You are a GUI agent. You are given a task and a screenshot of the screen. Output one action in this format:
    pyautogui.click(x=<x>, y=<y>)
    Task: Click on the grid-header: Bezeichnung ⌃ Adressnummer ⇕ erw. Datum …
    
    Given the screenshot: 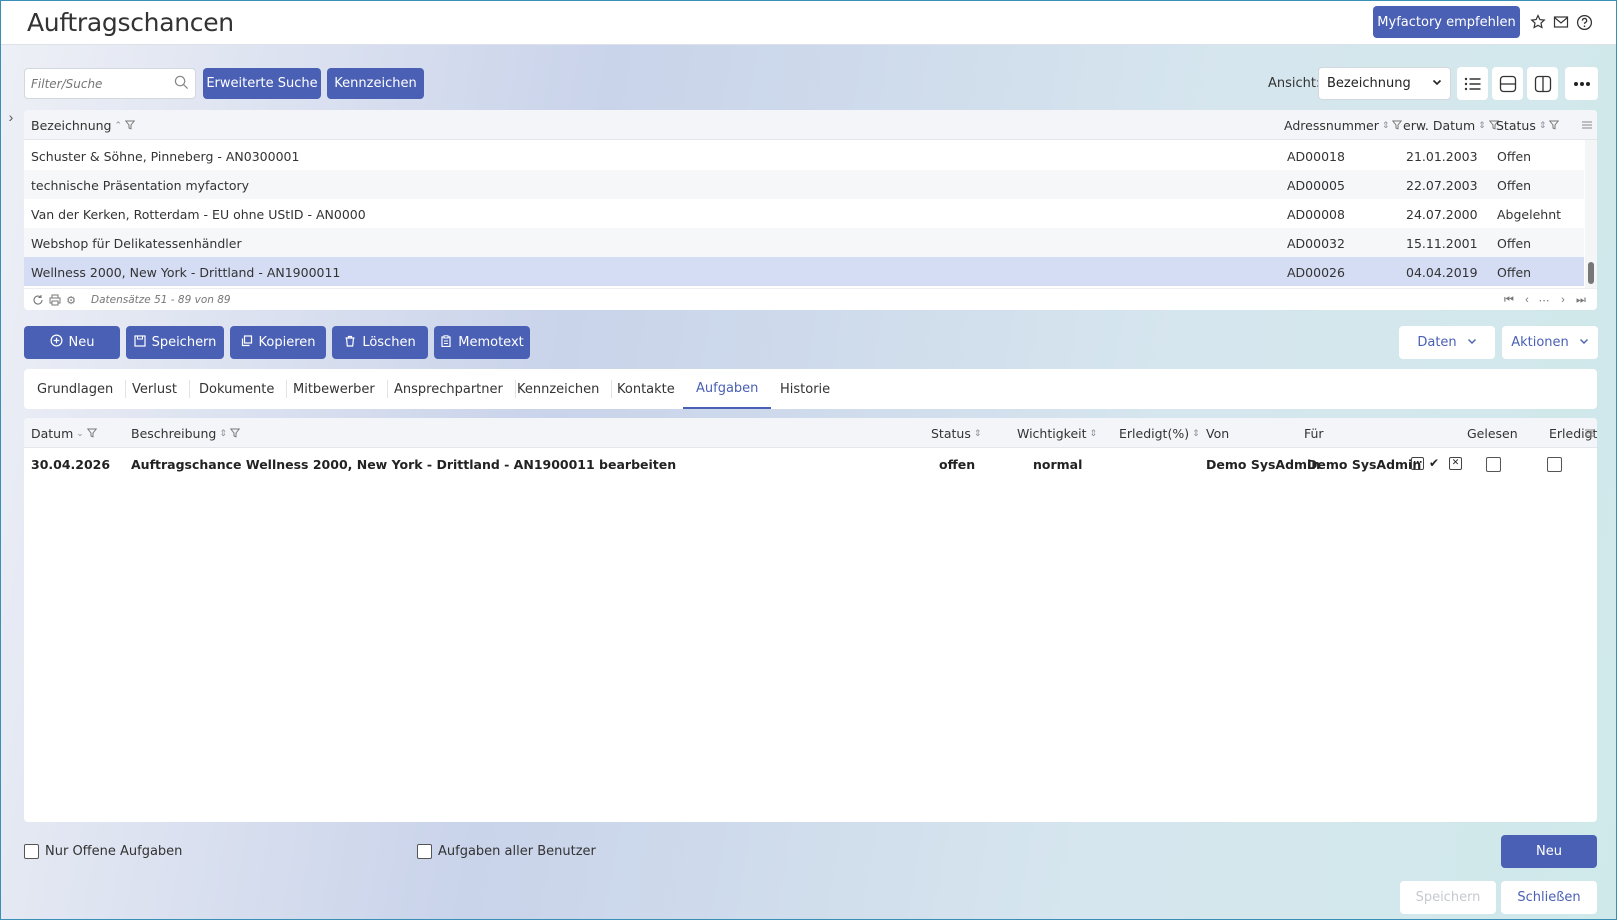 What is the action you would take?
    pyautogui.click(x=810, y=125)
    